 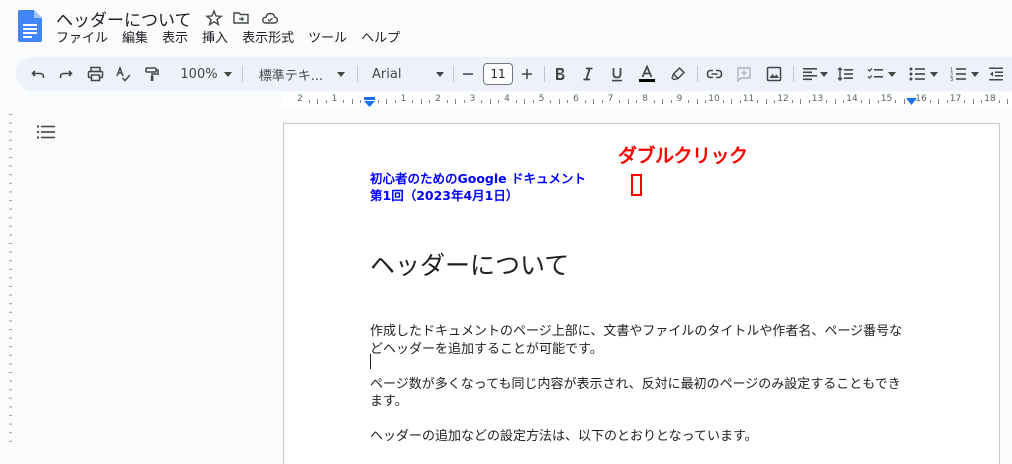 I want to click on body-paragraph-line: ます。, so click(x=389, y=399).